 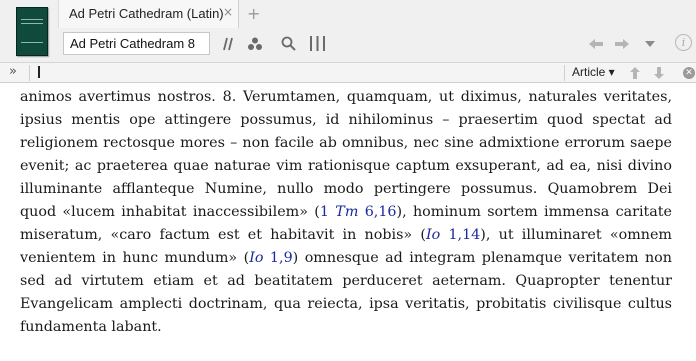 What do you see at coordinates (135, 258) in the screenshot?
I see `text-run: venientem in hunc mundum» (` at bounding box center [135, 258].